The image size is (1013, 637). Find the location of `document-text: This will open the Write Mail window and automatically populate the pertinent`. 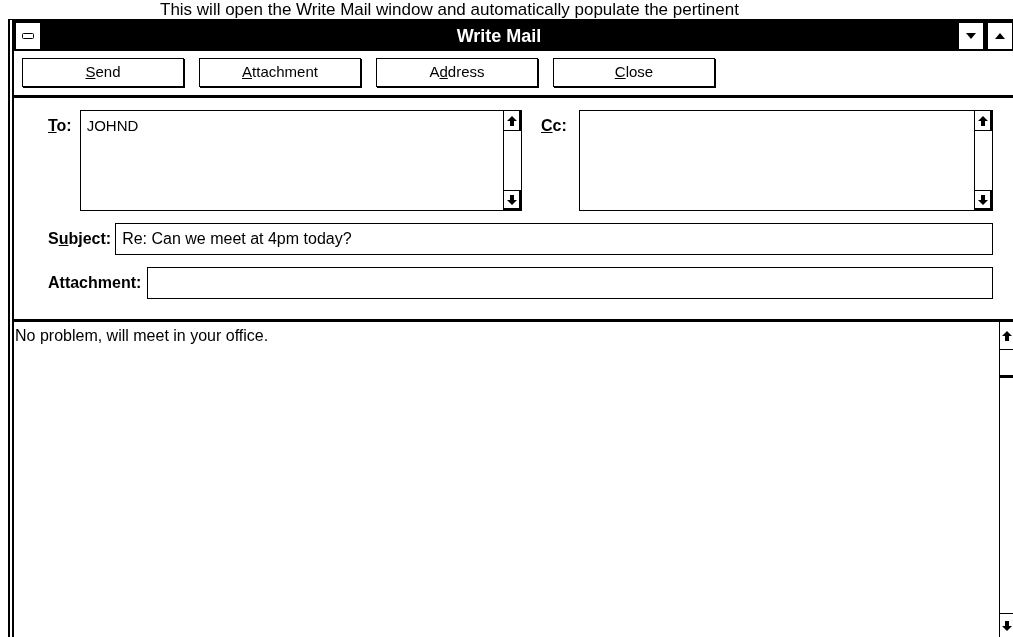

document-text: This will open the Write Mail window and automatically populate the pertinent is located at coordinates (449, 9).